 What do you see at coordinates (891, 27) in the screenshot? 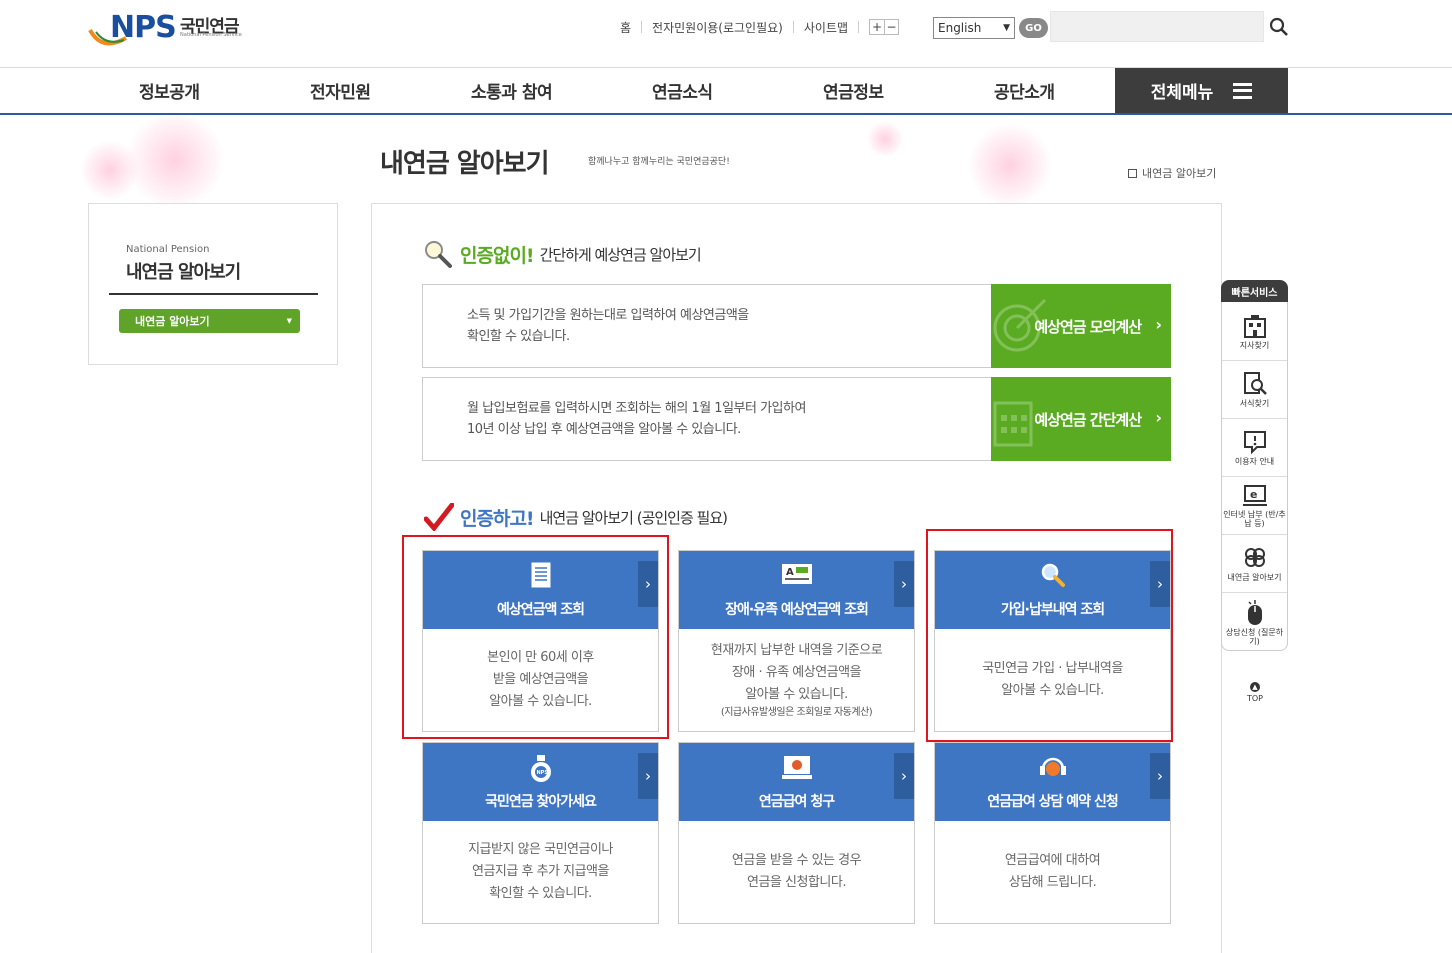
I see `zoom-out-button: −` at bounding box center [891, 27].